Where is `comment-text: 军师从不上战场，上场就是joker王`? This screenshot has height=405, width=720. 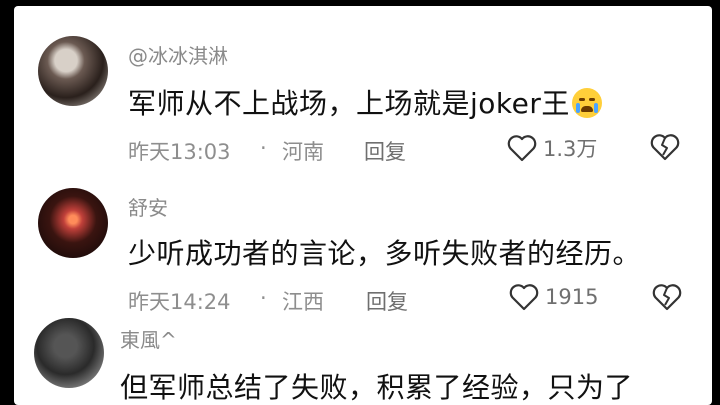
comment-text: 军师从不上战场，上场就是joker王 is located at coordinates (365, 102).